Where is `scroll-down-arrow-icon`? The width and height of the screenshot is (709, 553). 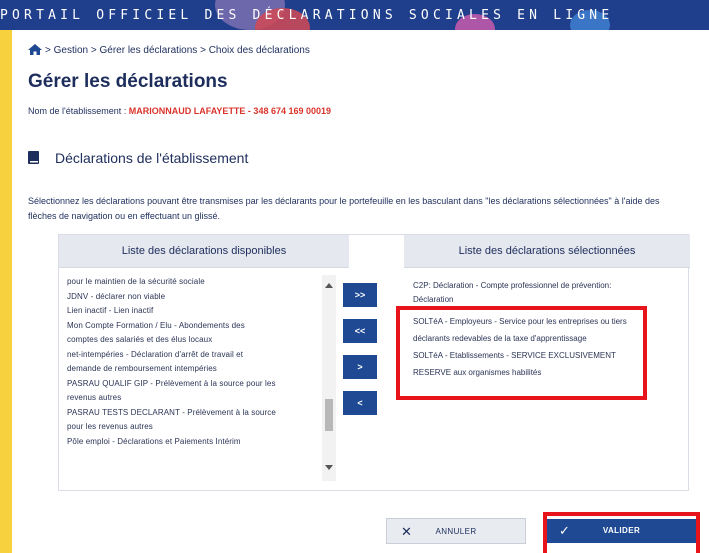 scroll-down-arrow-icon is located at coordinates (329, 467).